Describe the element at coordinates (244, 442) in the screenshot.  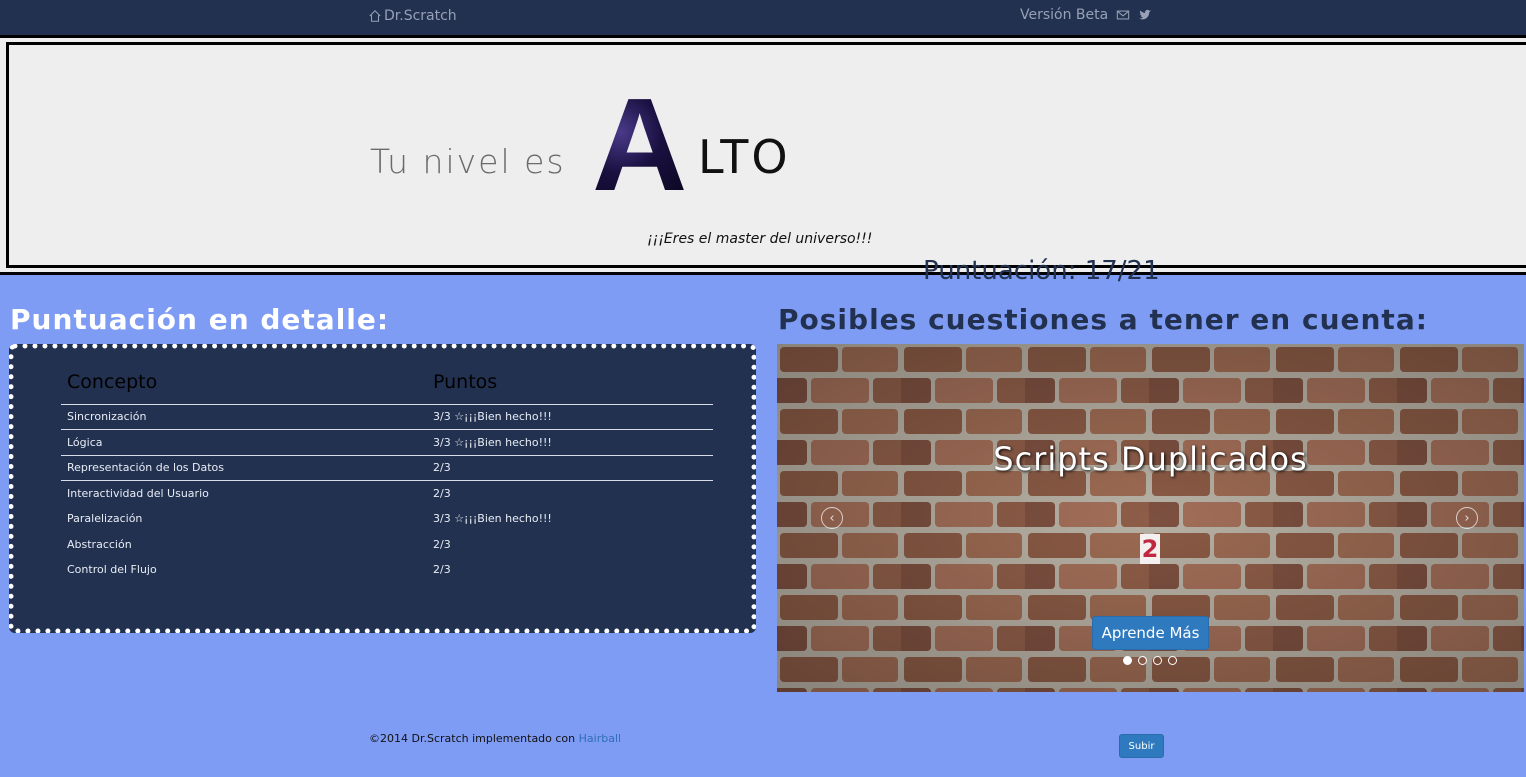
I see `row-concept: Lógica` at that location.